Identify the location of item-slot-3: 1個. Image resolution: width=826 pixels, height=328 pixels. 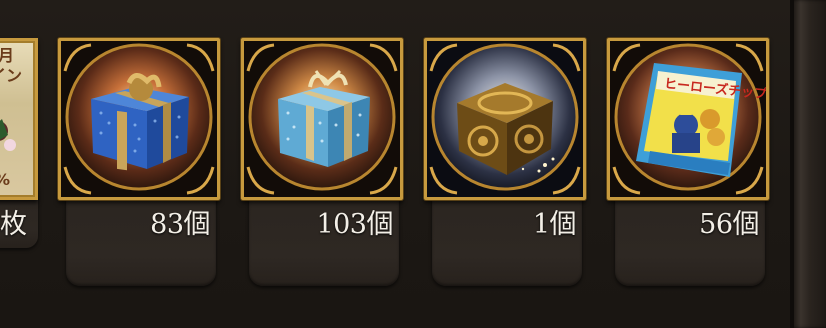
(505, 162).